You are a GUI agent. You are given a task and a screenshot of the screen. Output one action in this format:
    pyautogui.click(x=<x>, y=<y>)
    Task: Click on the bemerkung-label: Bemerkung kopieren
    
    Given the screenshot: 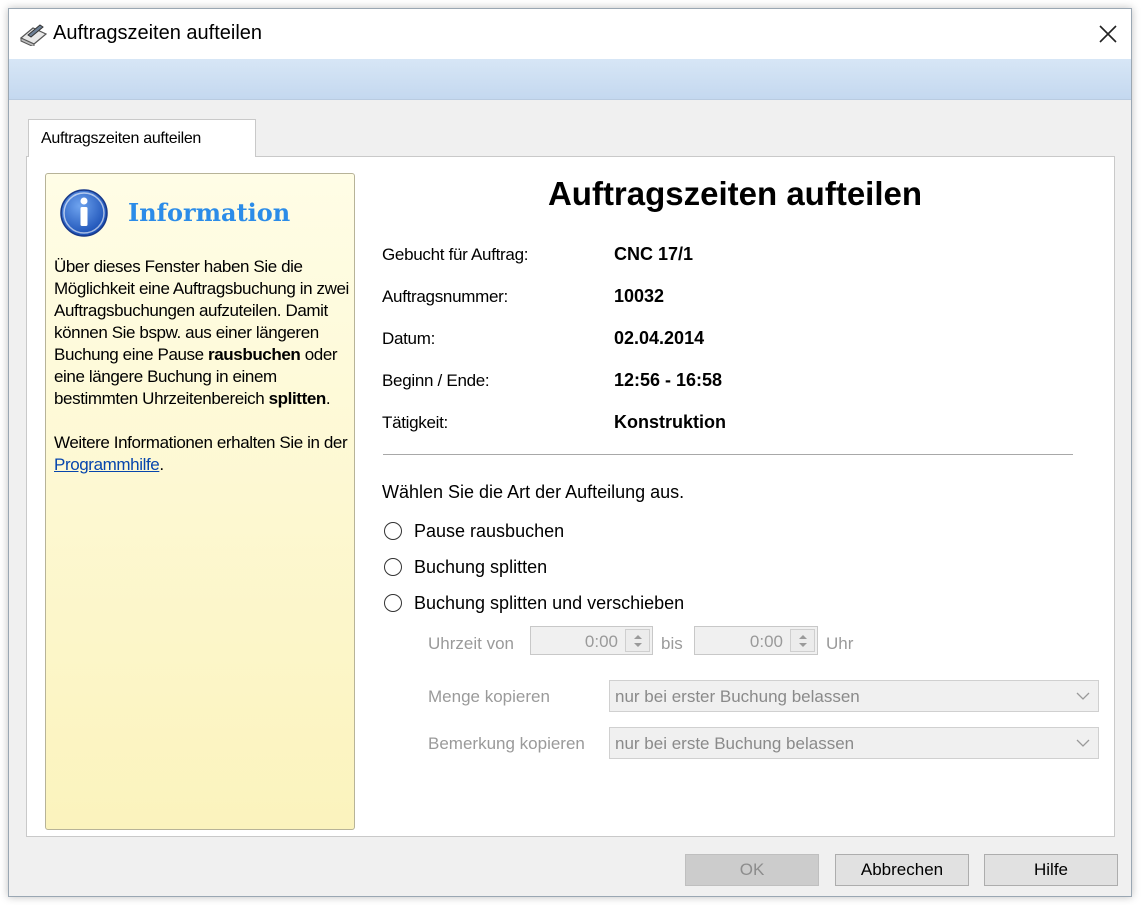 What is the action you would take?
    pyautogui.click(x=506, y=743)
    